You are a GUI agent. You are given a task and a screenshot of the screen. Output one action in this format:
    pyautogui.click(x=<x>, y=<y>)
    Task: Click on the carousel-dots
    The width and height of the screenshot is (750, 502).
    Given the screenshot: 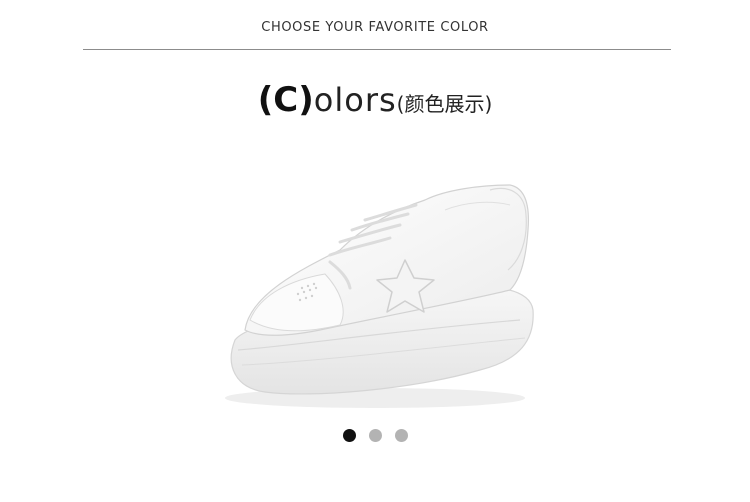 What is the action you would take?
    pyautogui.click(x=375, y=435)
    